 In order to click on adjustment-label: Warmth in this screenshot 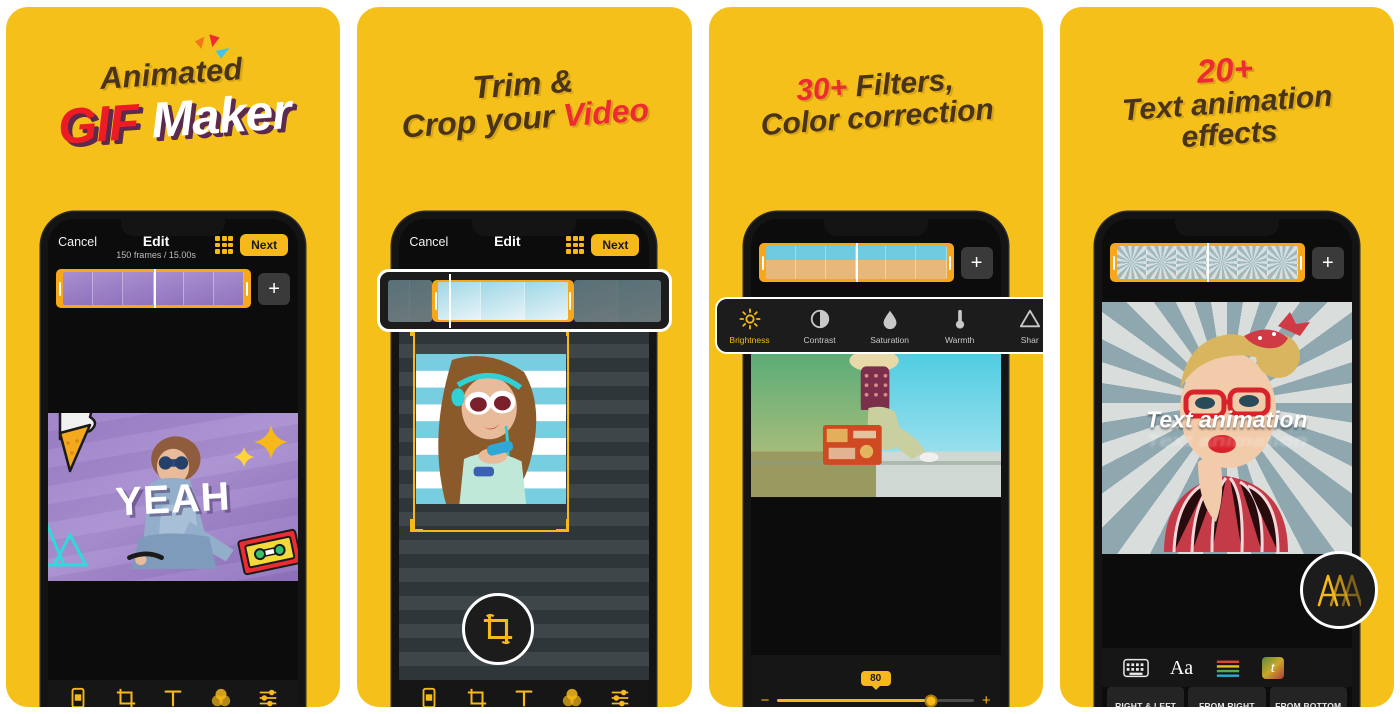, I will do `click(959, 340)`.